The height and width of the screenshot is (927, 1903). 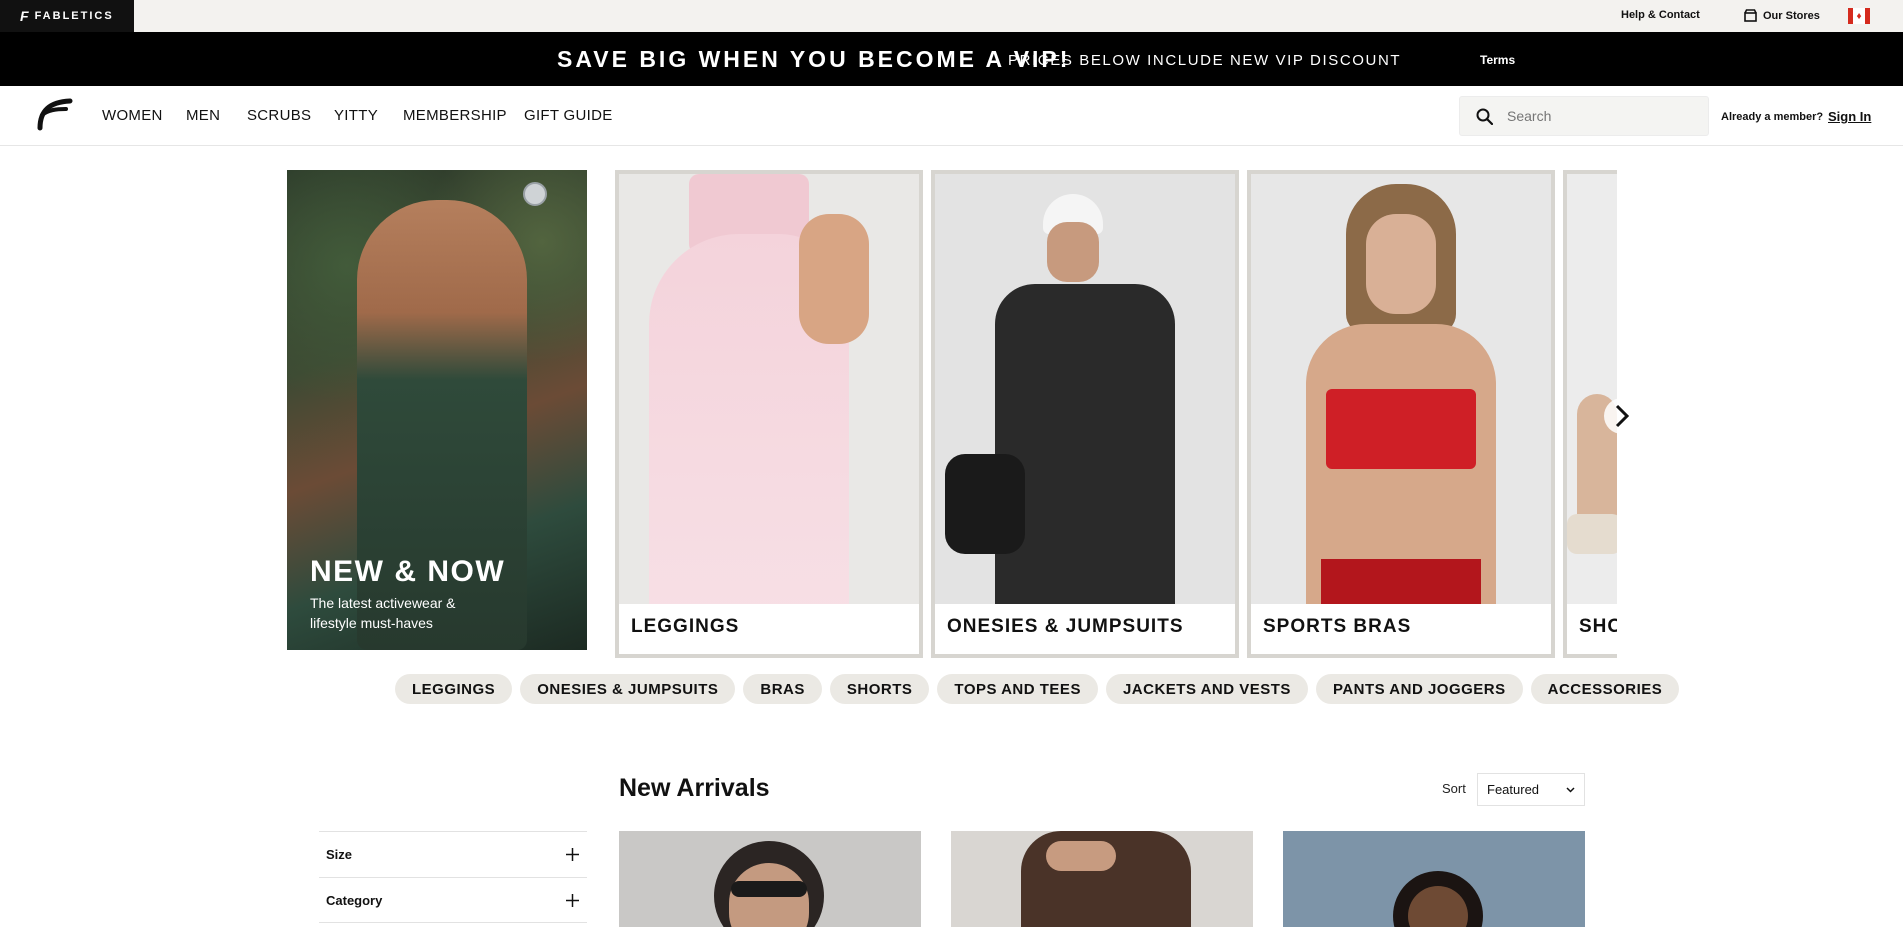 I want to click on nav-item-scrubs: SCRUBS, so click(x=279, y=115).